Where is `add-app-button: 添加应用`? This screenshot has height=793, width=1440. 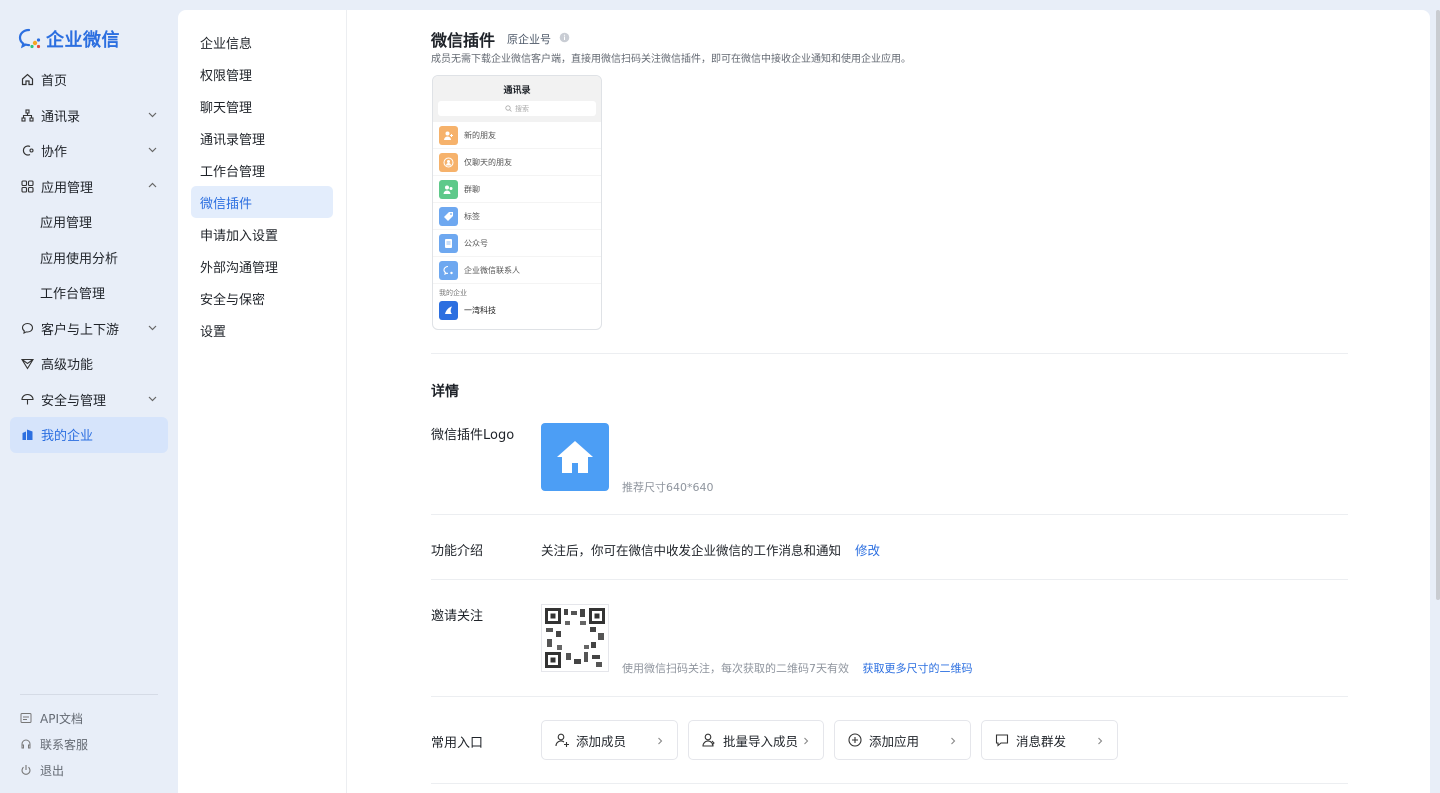
add-app-button: 添加应用 is located at coordinates (902, 740).